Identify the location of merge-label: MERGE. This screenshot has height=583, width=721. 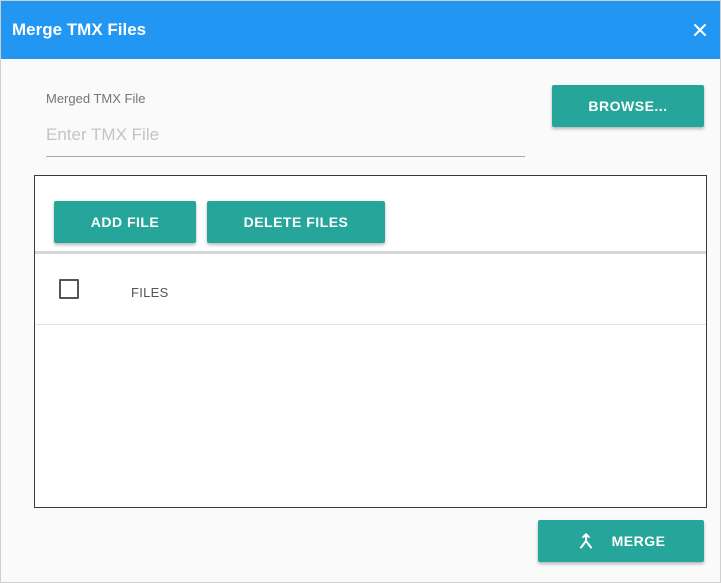
(638, 541).